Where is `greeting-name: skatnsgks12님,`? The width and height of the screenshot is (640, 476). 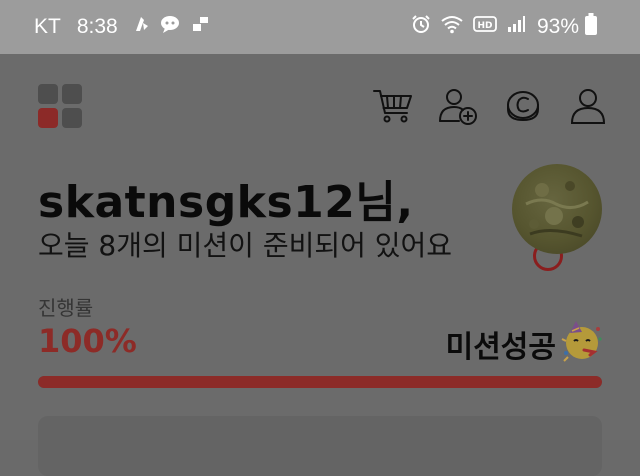
greeting-name: skatnsgks12님, is located at coordinates (226, 202).